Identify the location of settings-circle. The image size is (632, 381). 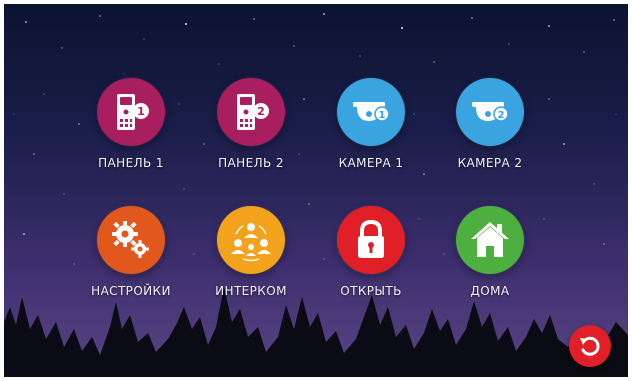
(131, 240).